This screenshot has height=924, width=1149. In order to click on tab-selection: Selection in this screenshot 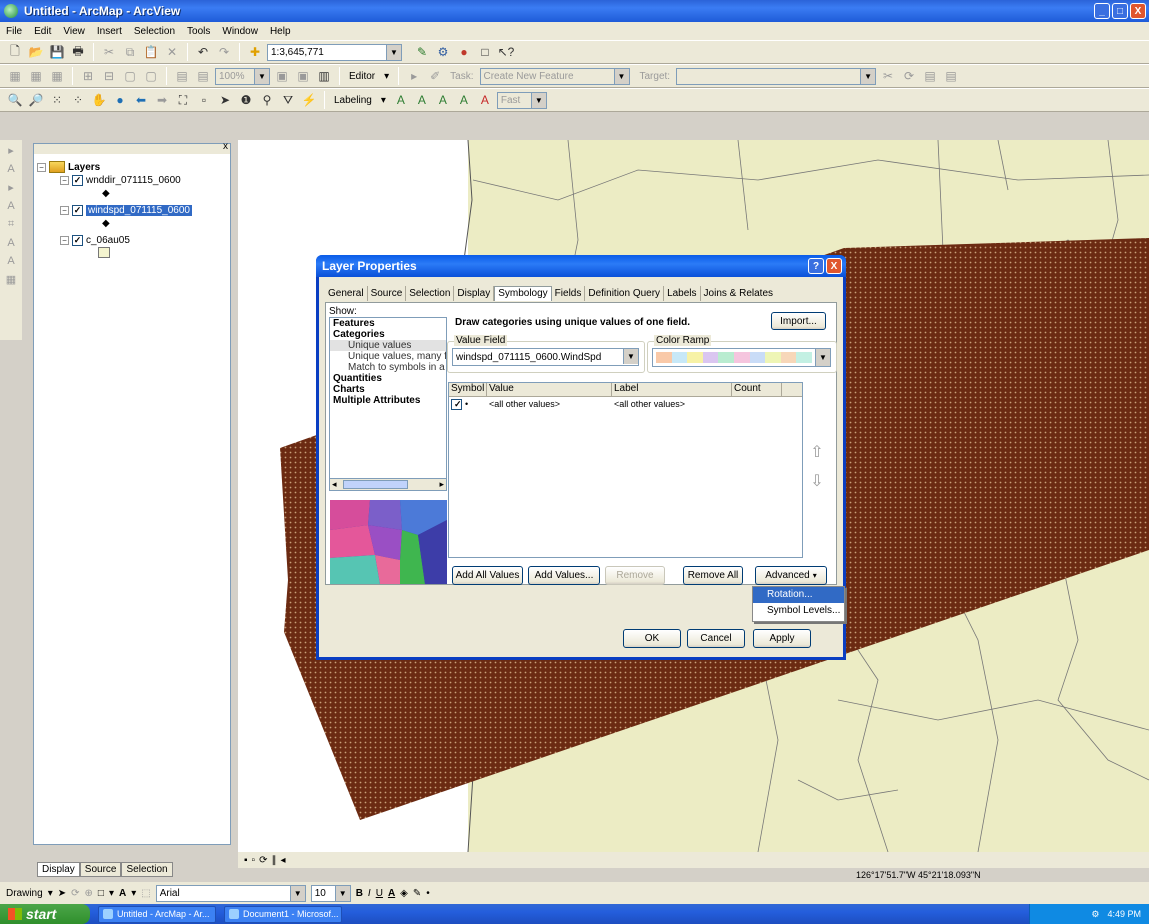, I will do `click(430, 293)`.